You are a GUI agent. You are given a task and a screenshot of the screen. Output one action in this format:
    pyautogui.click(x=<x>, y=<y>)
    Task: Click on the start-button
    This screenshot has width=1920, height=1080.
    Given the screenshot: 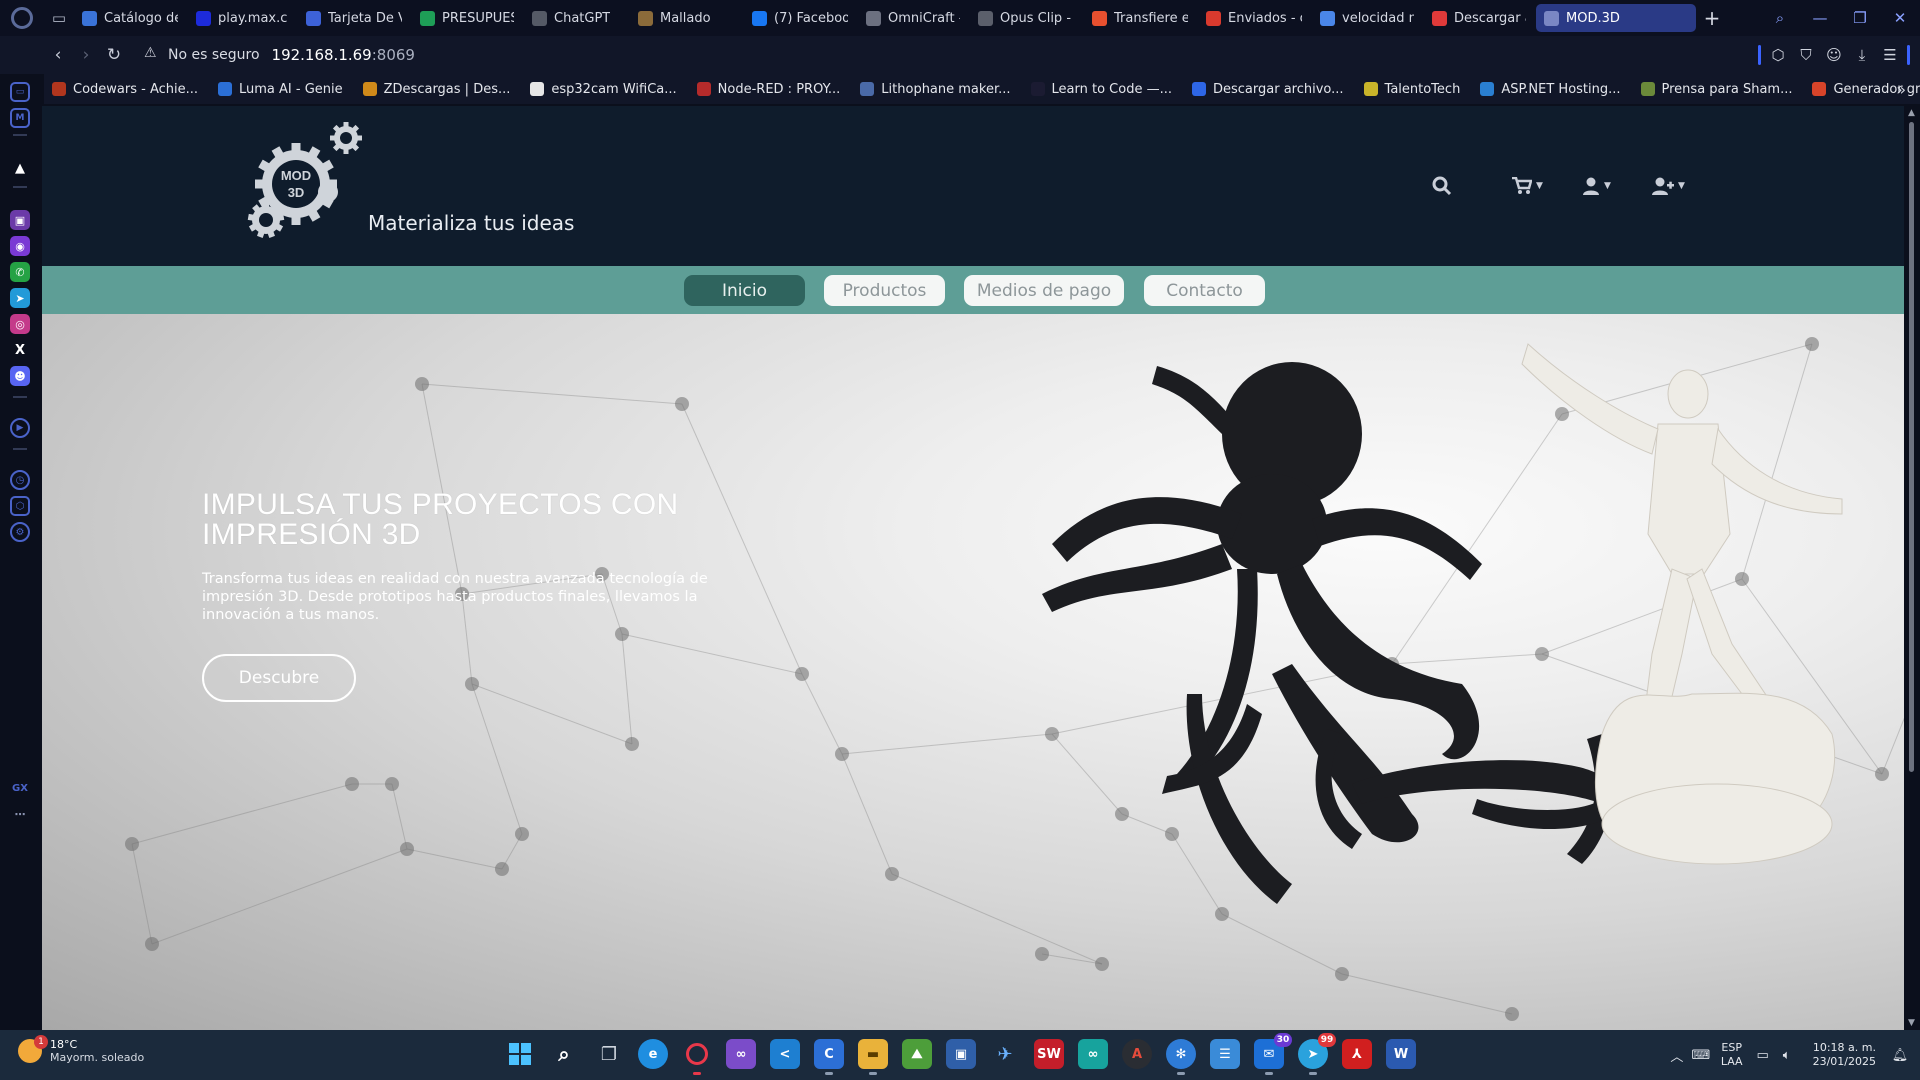 What is the action you would take?
    pyautogui.click(x=520, y=1054)
    